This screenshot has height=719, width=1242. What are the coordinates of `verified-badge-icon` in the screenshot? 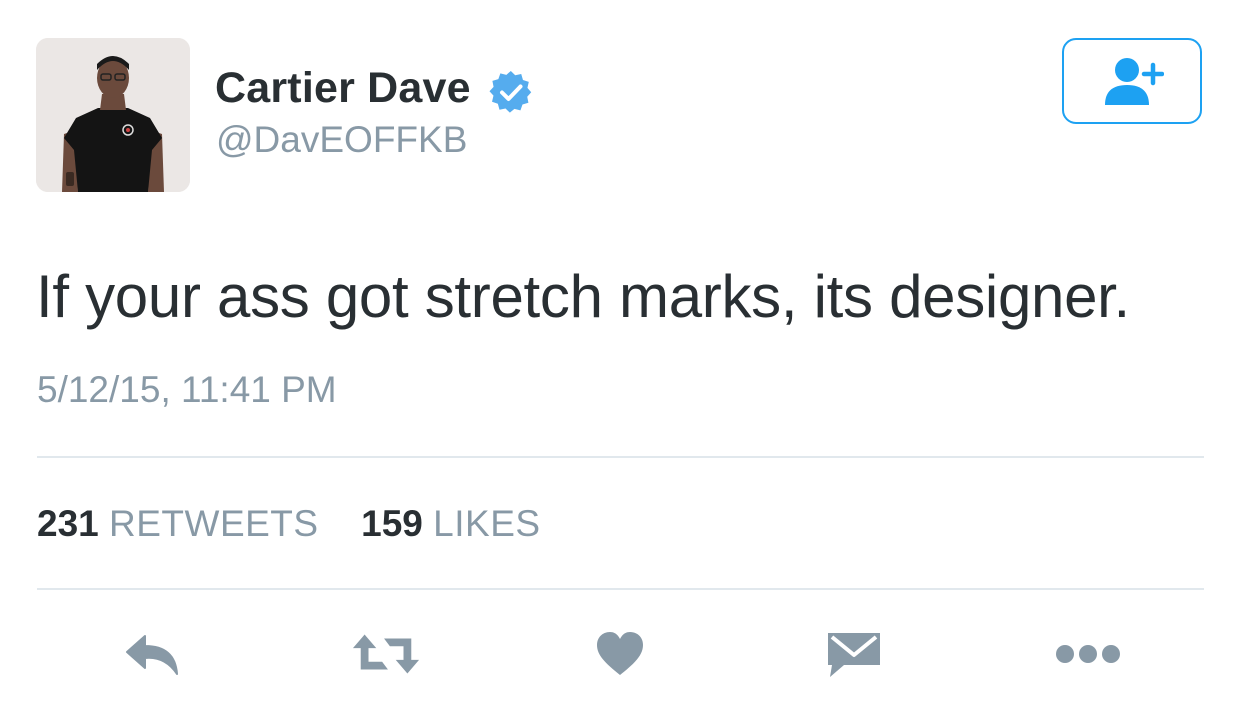 It's located at (511, 92).